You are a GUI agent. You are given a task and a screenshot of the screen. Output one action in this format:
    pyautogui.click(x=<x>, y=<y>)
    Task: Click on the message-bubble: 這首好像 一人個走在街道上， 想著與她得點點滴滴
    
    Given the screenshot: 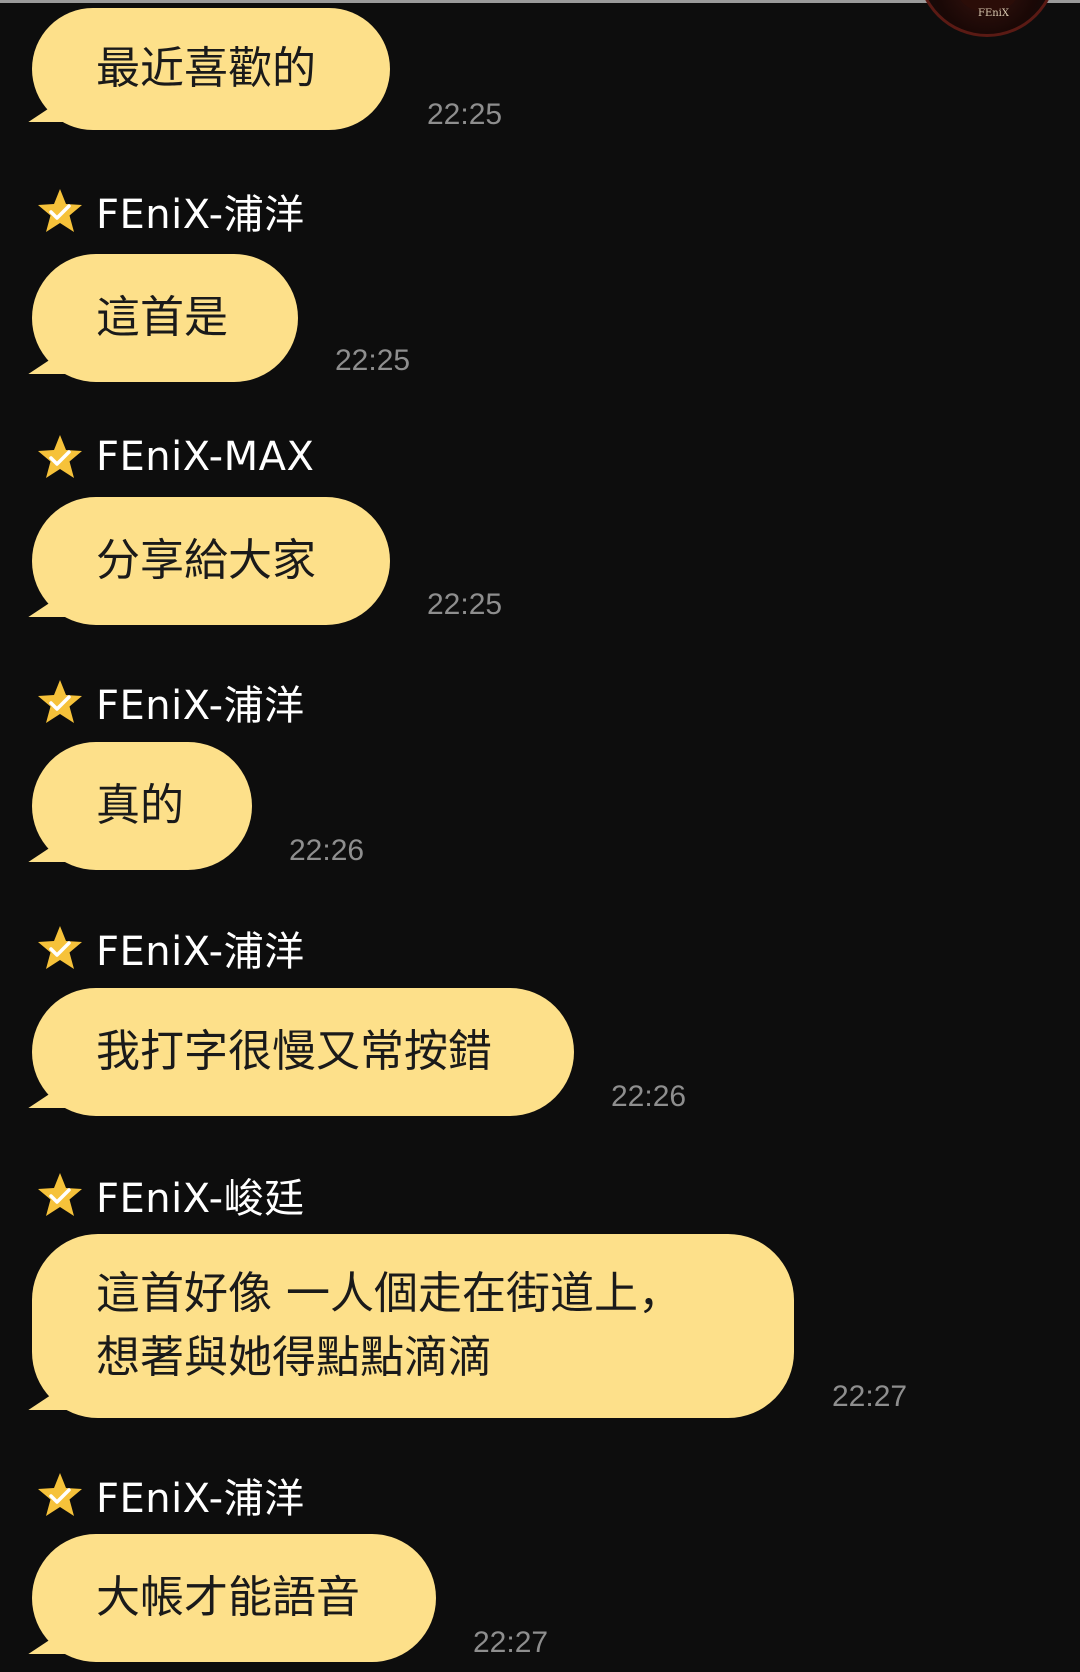 What is the action you would take?
    pyautogui.click(x=413, y=1326)
    